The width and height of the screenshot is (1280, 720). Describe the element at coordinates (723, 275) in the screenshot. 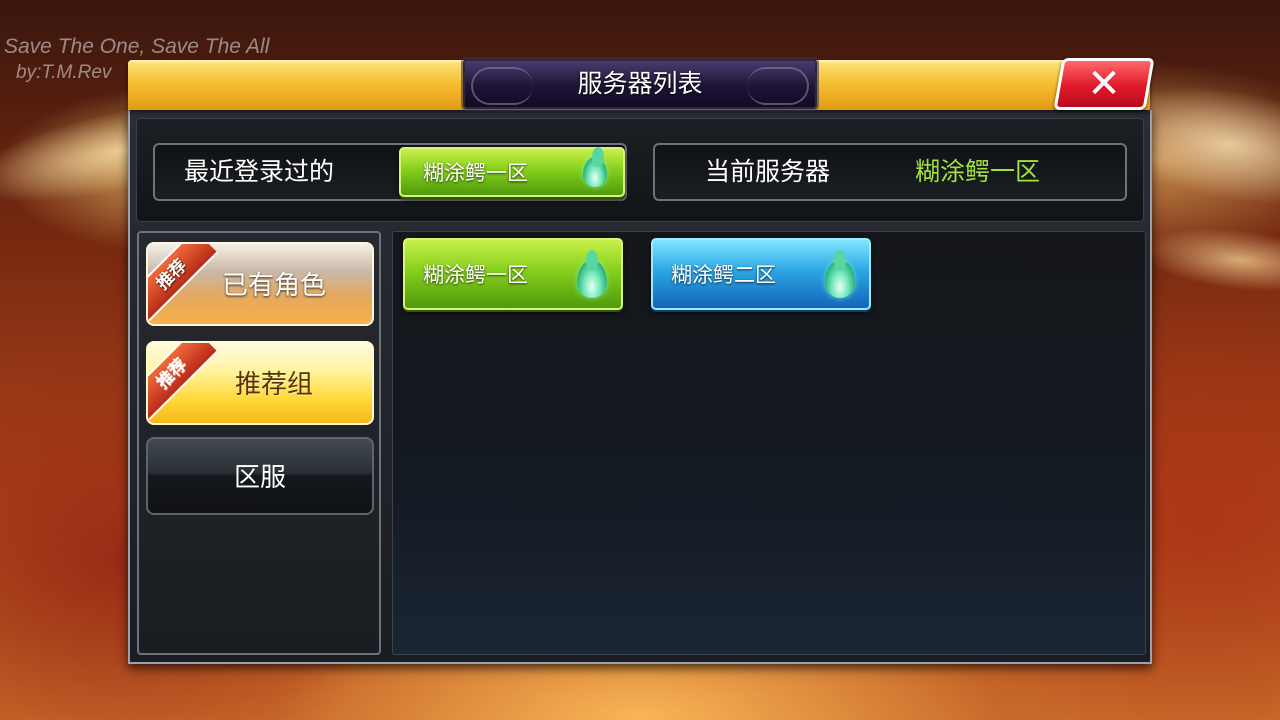

I see `server-name: 糊涂鳄二区` at that location.